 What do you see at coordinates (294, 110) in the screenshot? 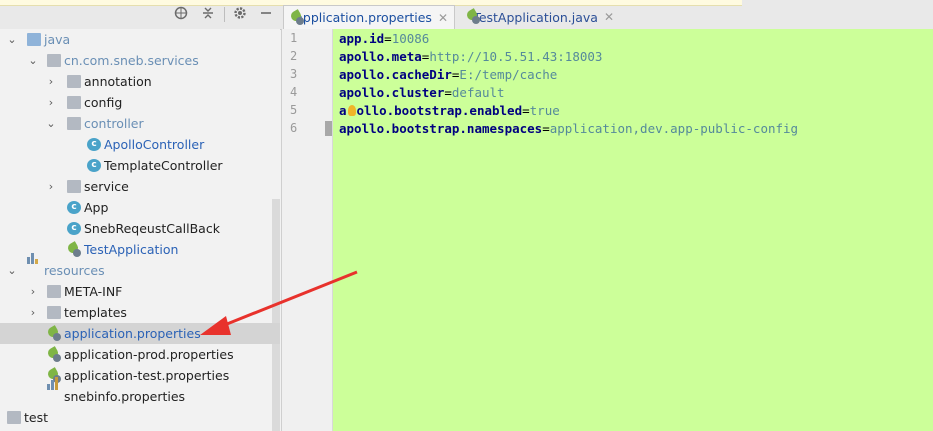
I see `line-number: 5` at bounding box center [294, 110].